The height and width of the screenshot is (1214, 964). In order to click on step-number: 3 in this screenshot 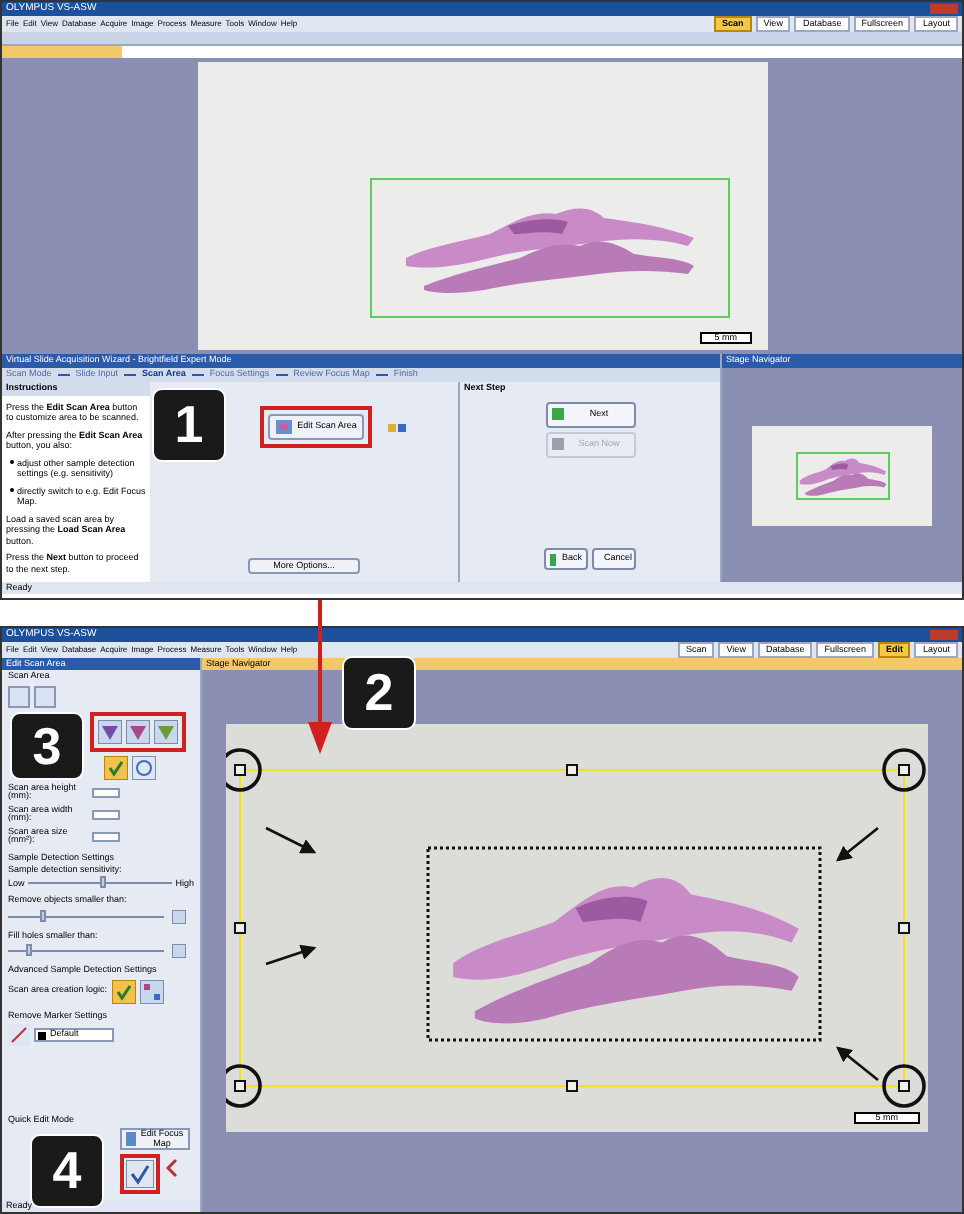, I will do `click(47, 746)`.